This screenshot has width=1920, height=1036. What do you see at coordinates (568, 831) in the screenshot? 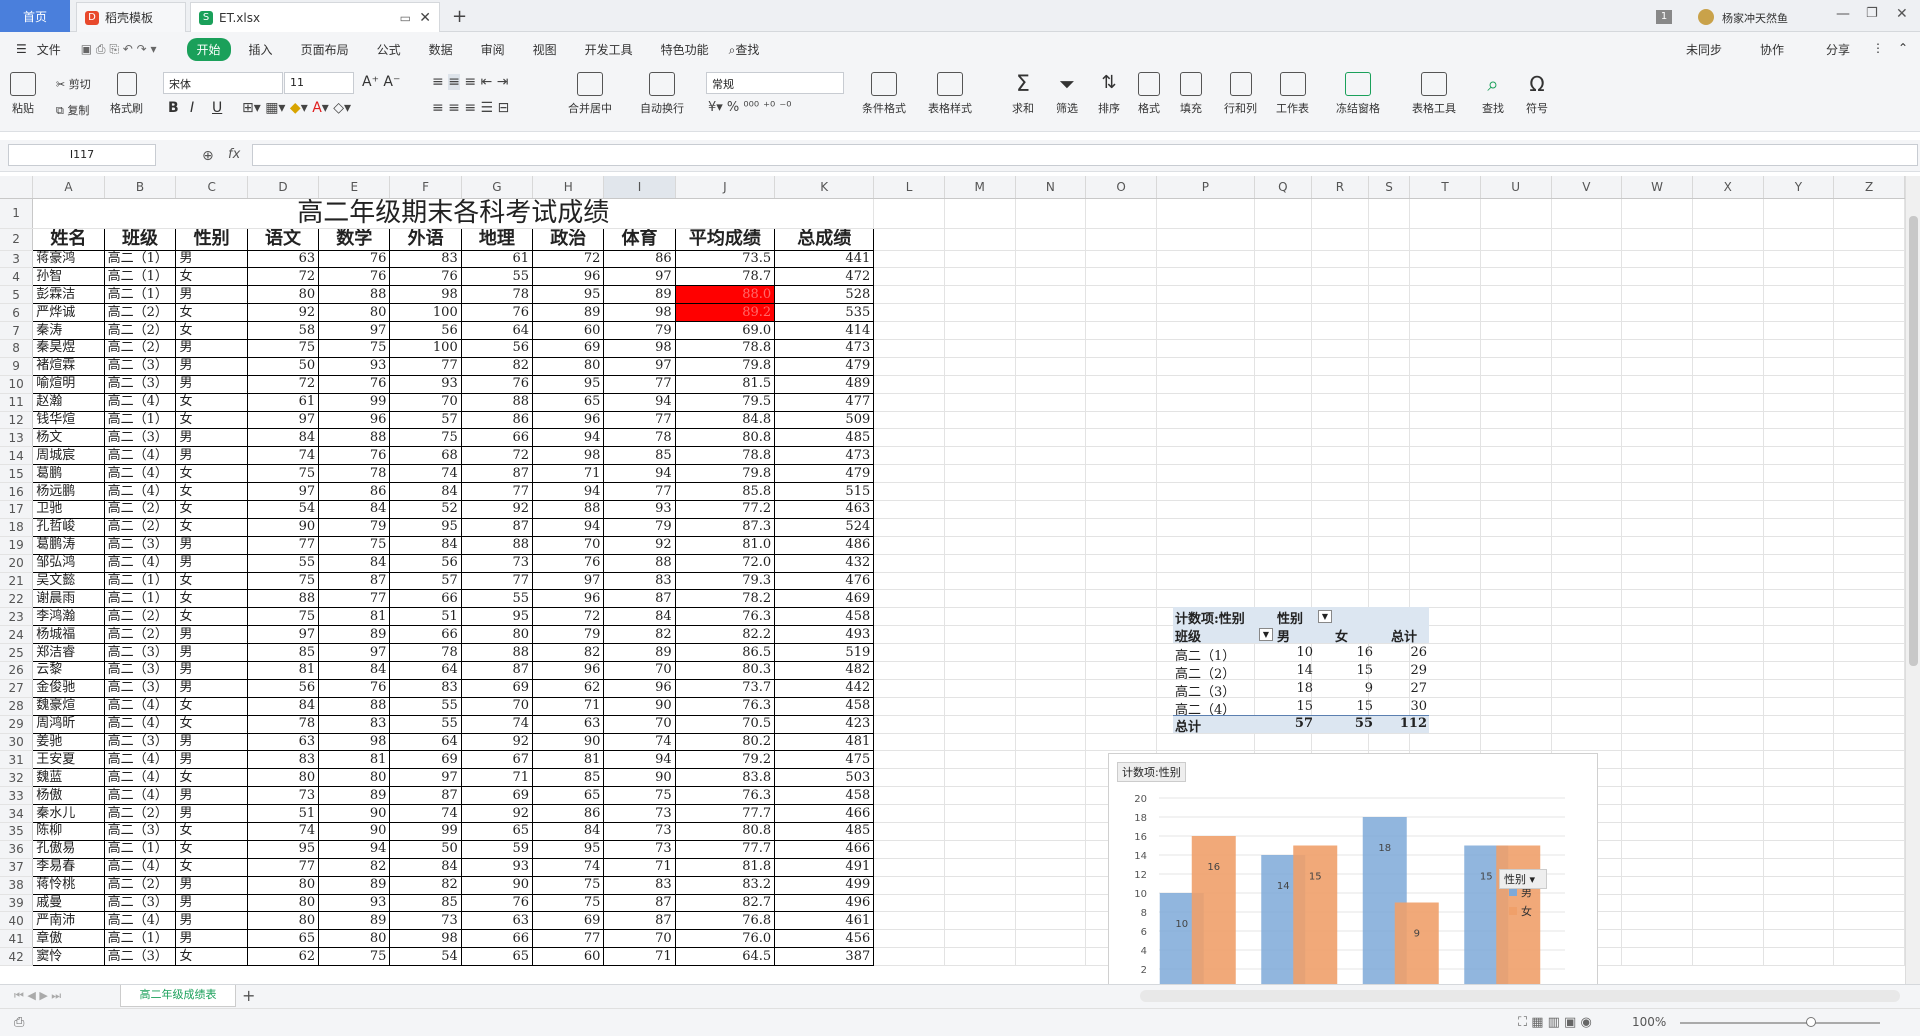
I see `data-cell: 84` at bounding box center [568, 831].